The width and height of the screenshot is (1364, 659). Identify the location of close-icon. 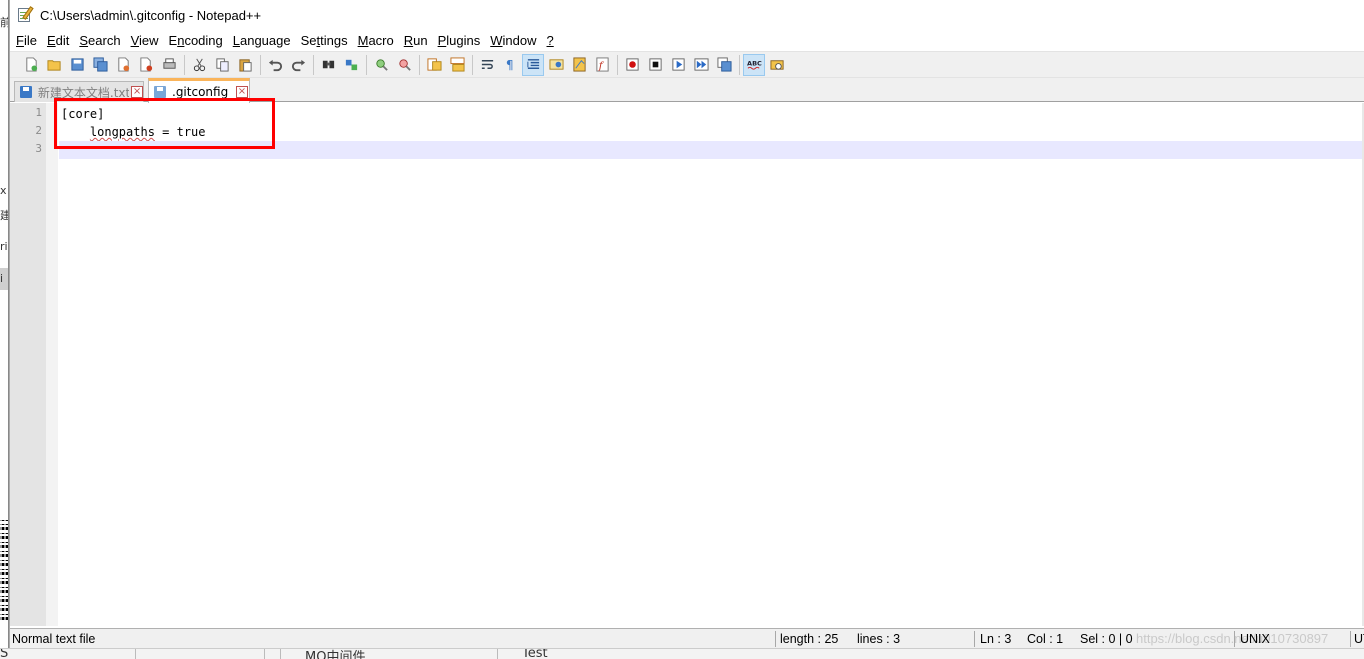
(123, 64).